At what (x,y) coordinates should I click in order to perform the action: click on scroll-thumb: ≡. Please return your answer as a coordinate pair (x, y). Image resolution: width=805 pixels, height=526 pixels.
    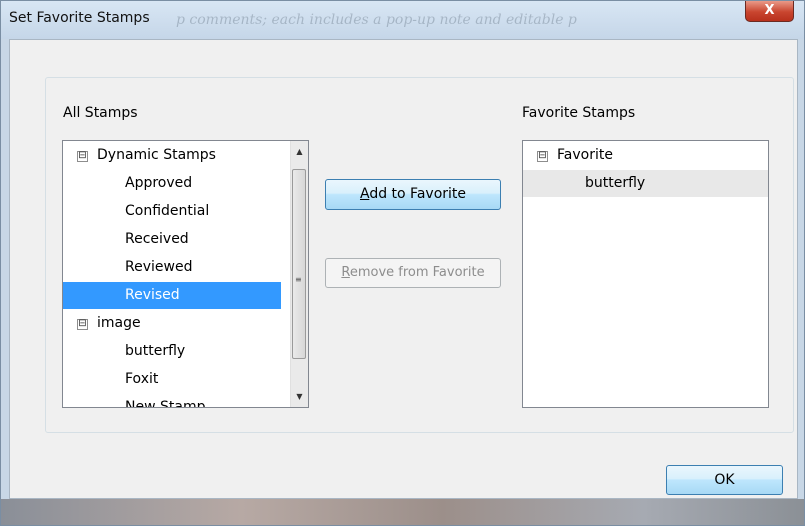
    Looking at the image, I should click on (299, 264).